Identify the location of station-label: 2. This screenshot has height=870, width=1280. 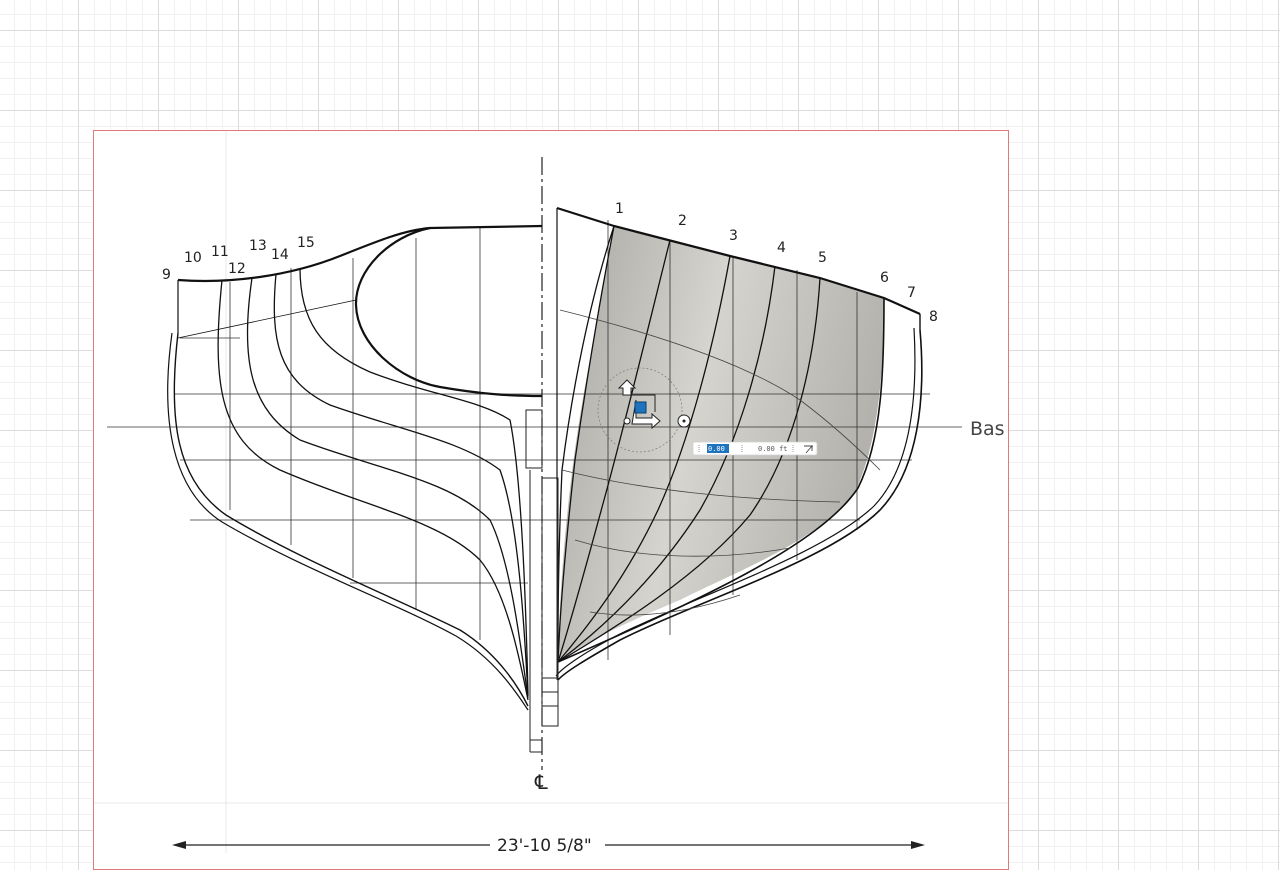
(682, 221).